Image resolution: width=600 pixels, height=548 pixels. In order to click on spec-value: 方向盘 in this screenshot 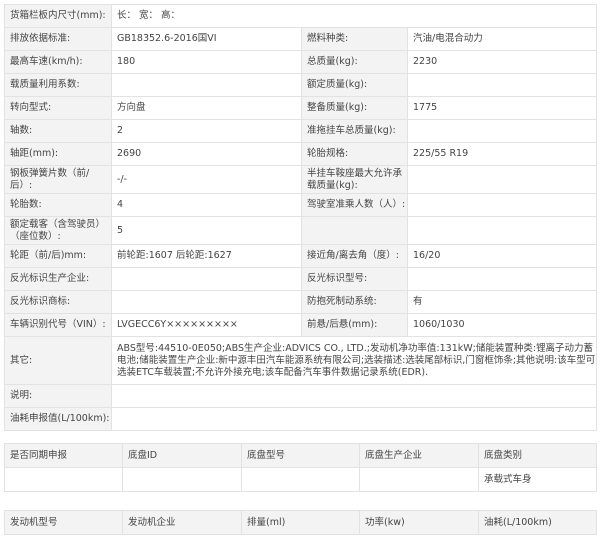, I will do `click(206, 108)`.